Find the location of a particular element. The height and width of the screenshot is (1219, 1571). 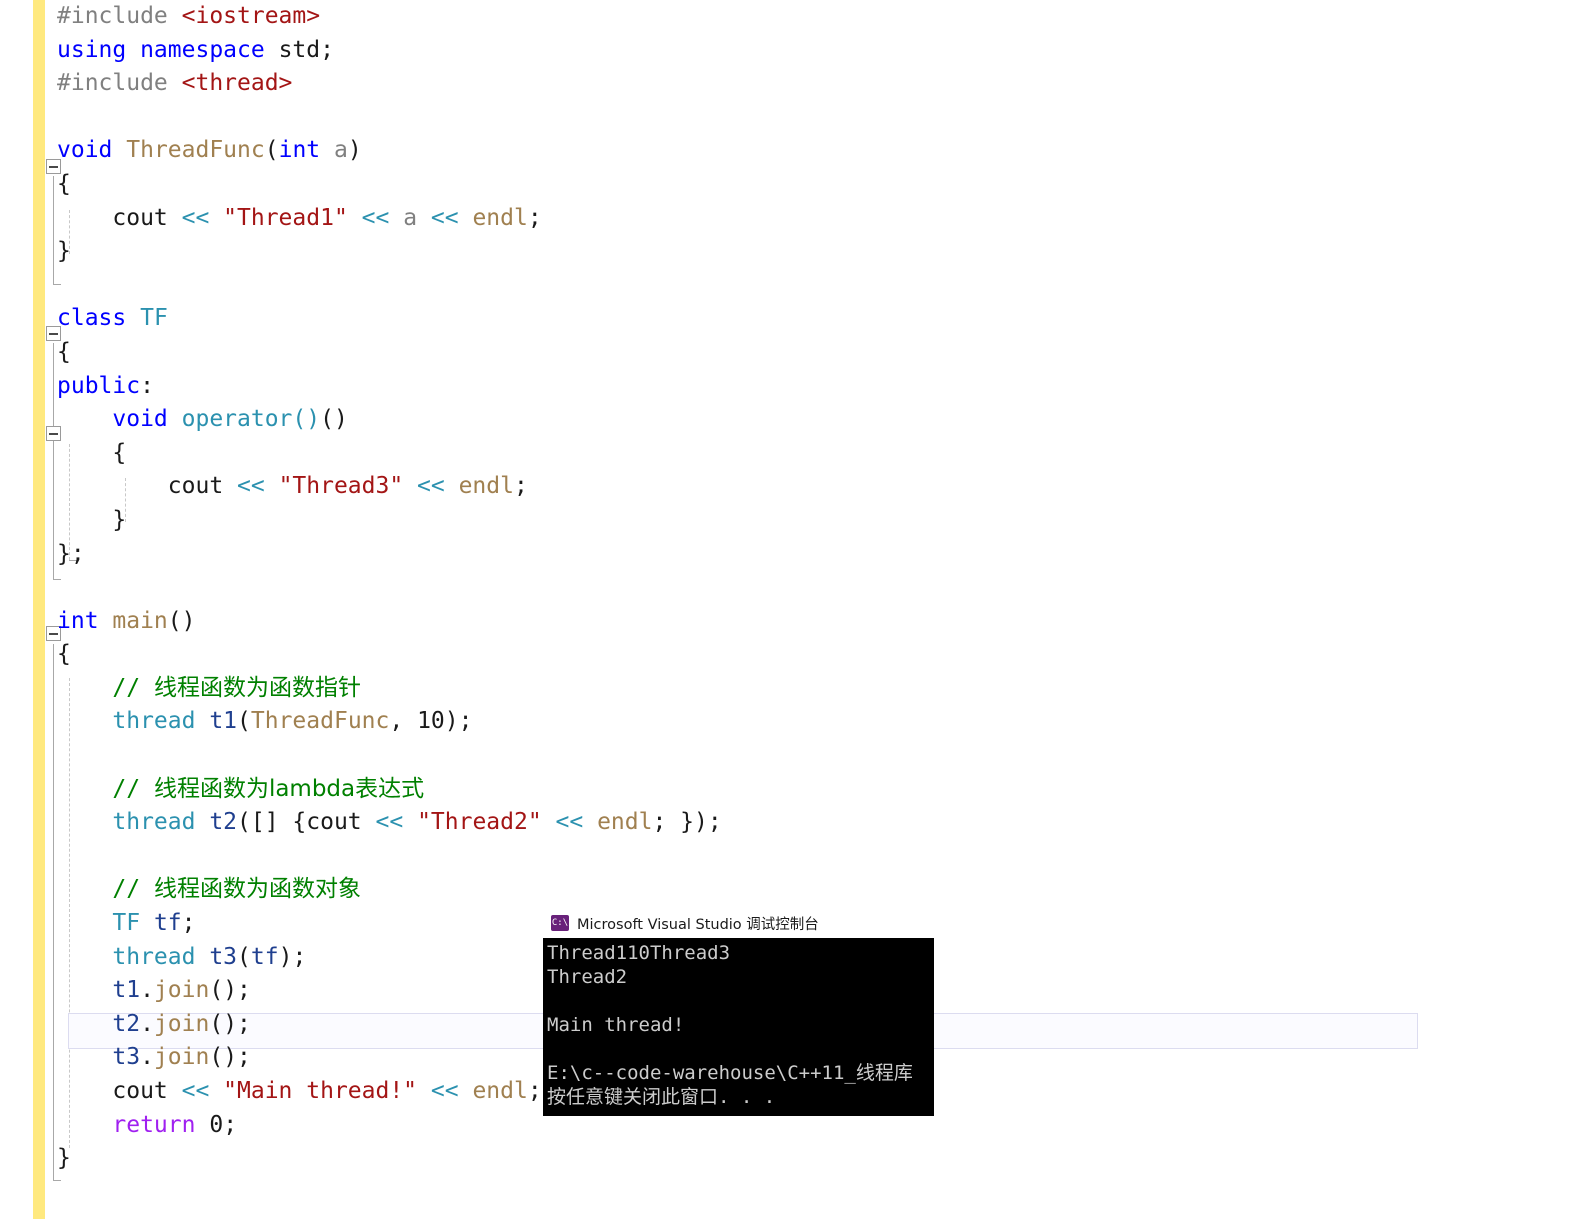

code-line-text: public: is located at coordinates (105, 387).